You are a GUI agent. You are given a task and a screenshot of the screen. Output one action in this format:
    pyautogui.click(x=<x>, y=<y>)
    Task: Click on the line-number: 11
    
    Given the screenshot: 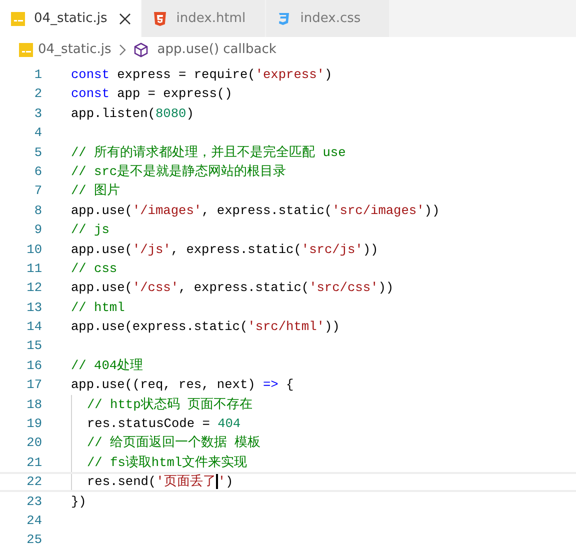 What is the action you would take?
    pyautogui.click(x=34, y=269)
    